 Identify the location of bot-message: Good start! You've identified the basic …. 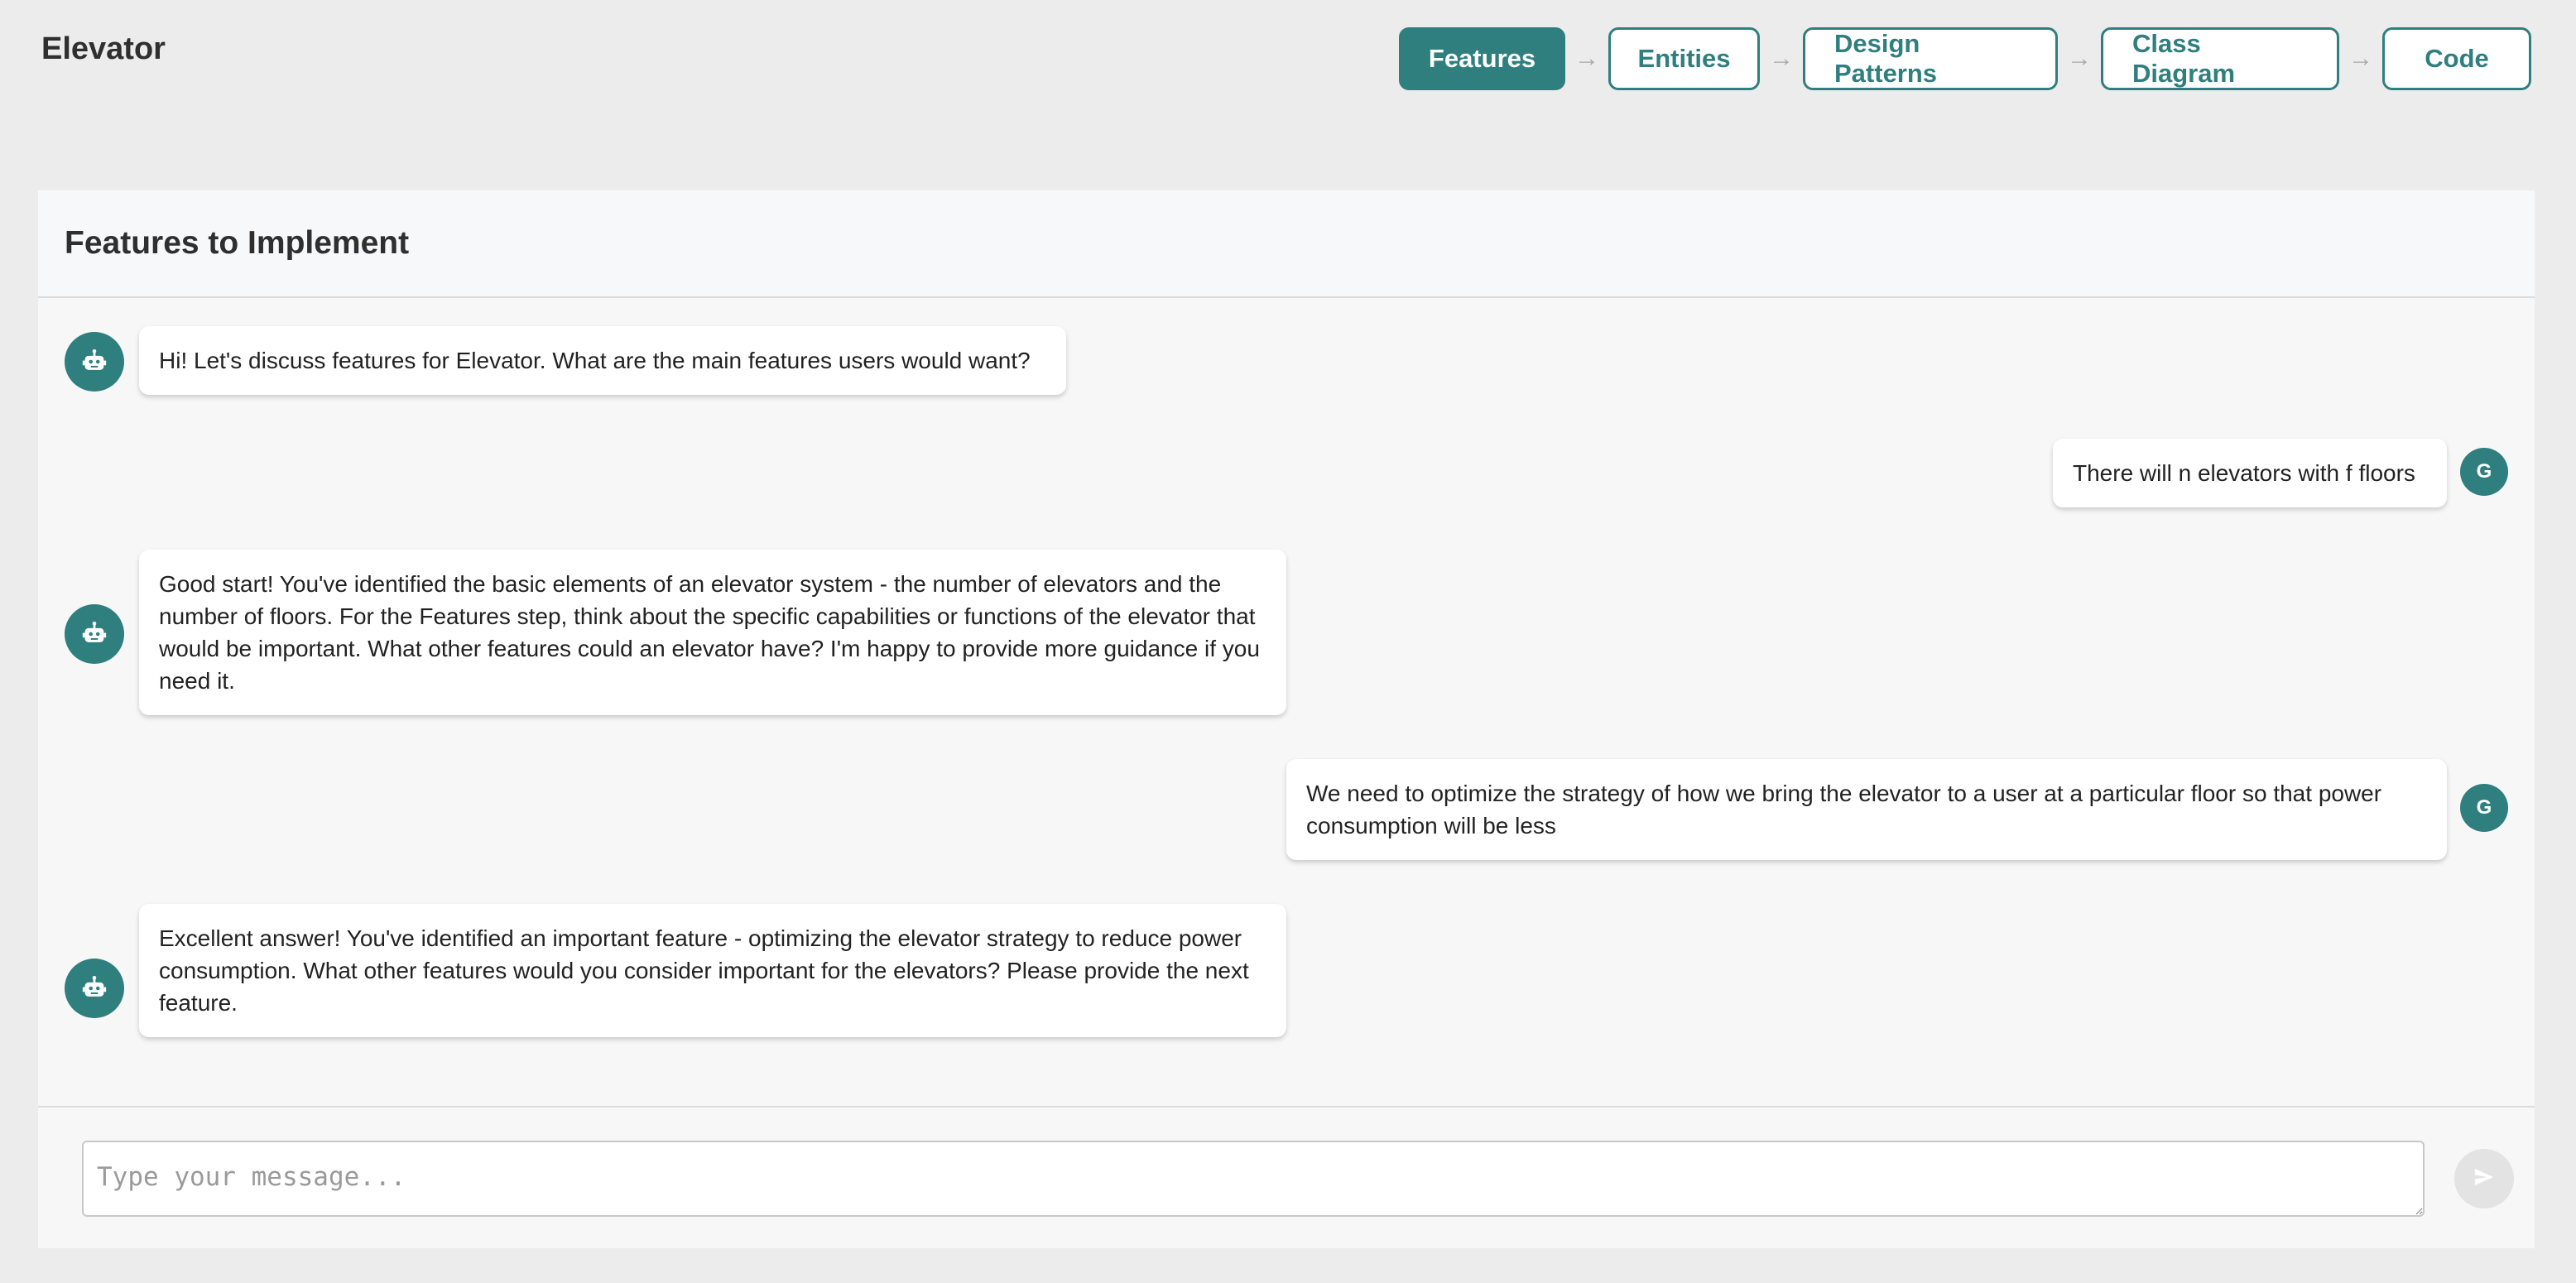
(712, 632).